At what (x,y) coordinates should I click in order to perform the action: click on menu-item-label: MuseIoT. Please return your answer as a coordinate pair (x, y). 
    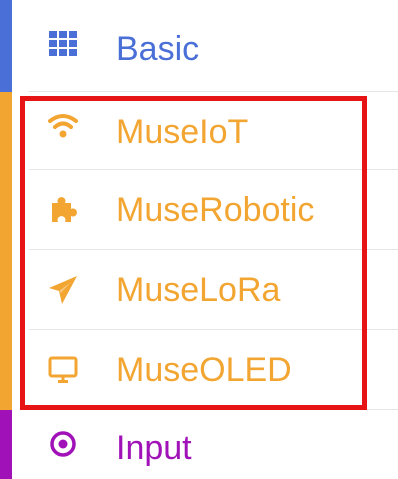
    Looking at the image, I should click on (182, 132).